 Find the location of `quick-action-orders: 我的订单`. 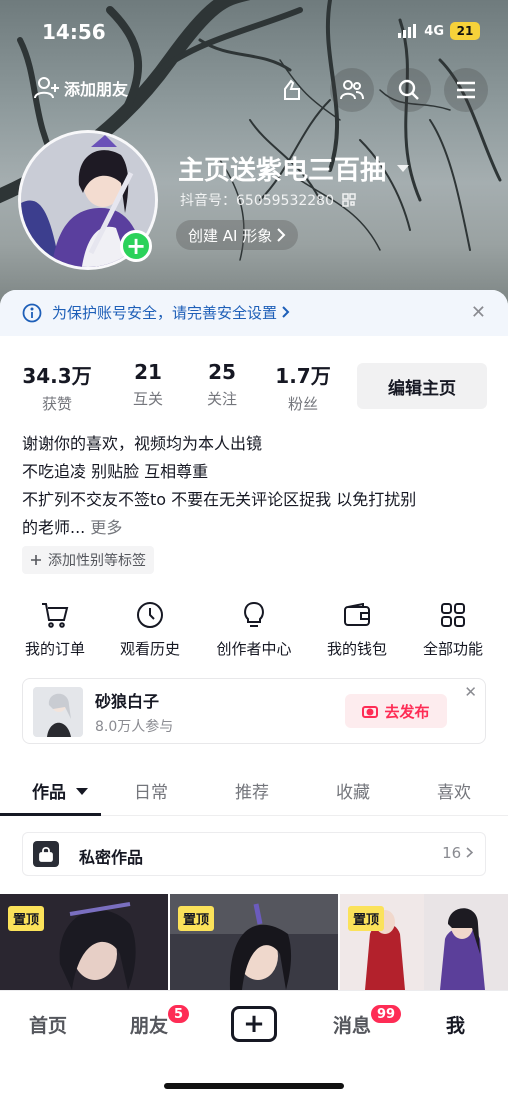

quick-action-orders: 我的订单 is located at coordinates (55, 628).